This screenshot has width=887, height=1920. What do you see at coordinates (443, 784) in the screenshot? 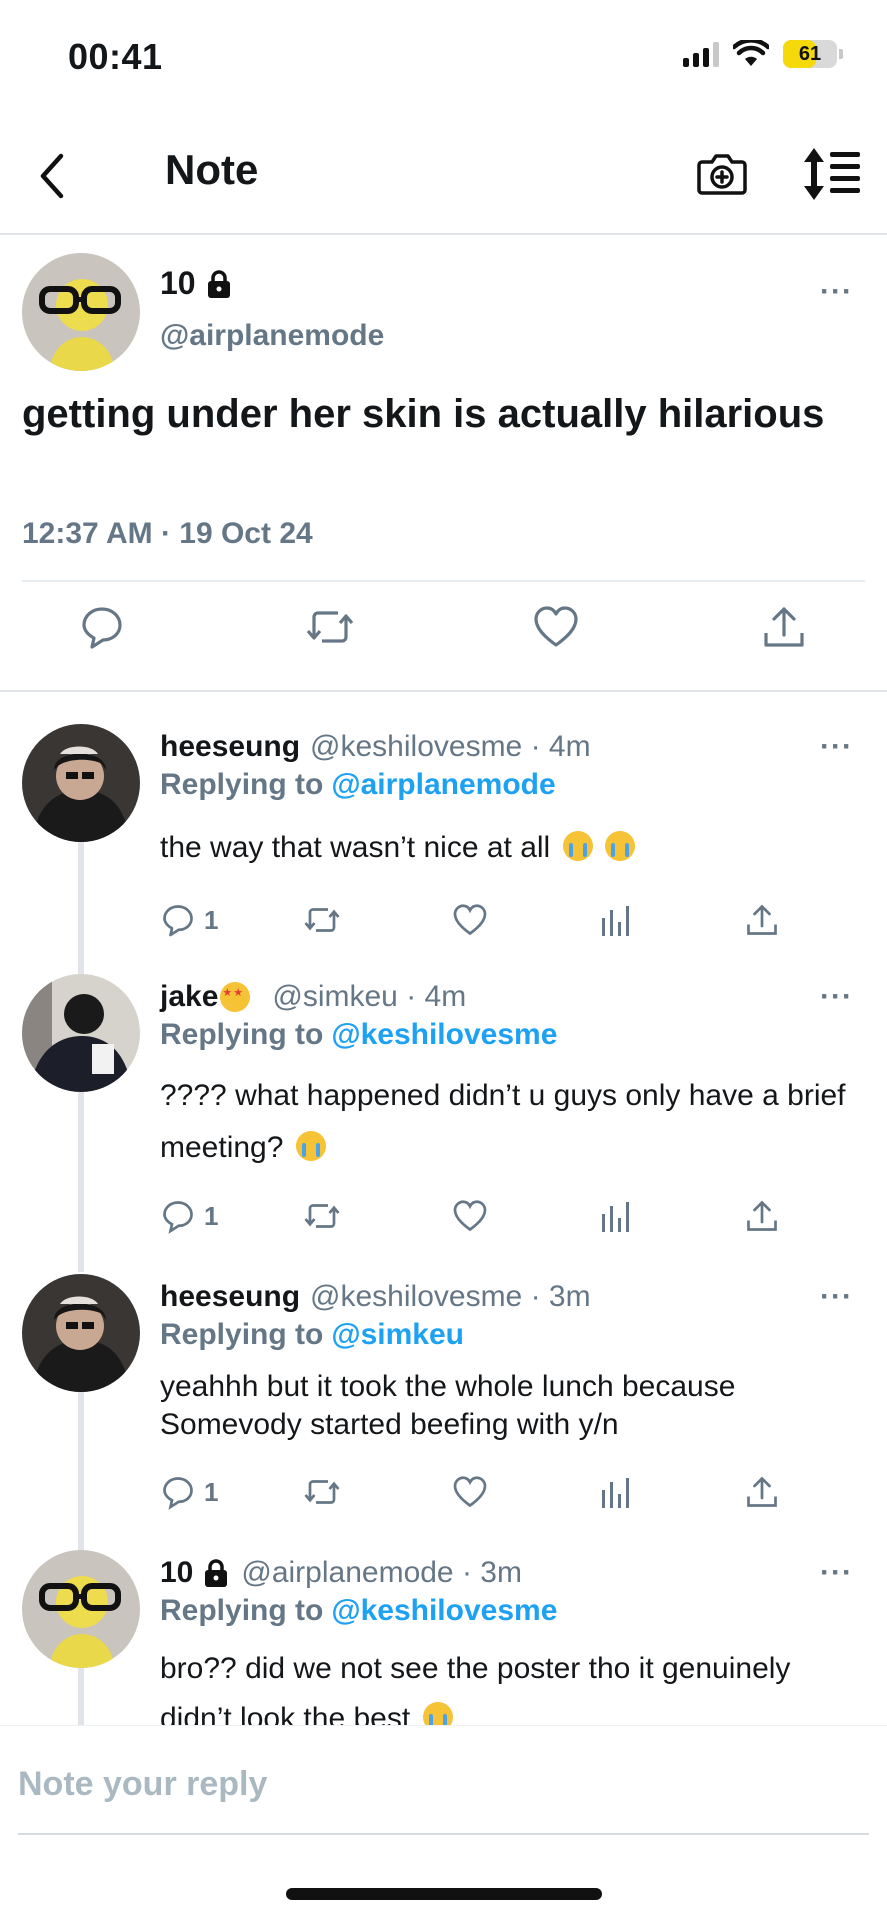
I see `replying-to-link: @airplanemode` at bounding box center [443, 784].